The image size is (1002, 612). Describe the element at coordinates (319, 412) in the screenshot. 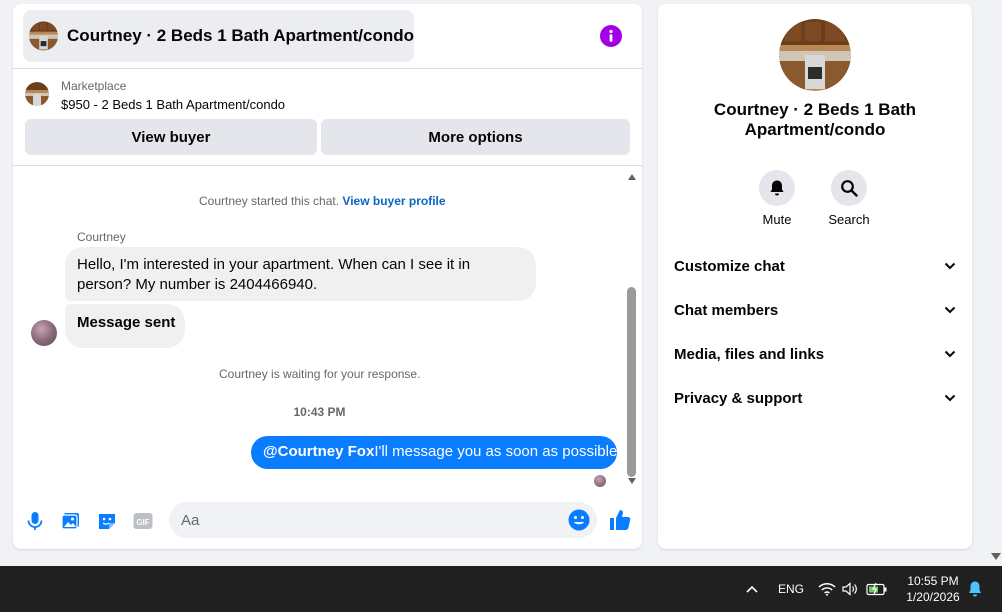

I see `message-timestamp: 10:43 PM` at that location.